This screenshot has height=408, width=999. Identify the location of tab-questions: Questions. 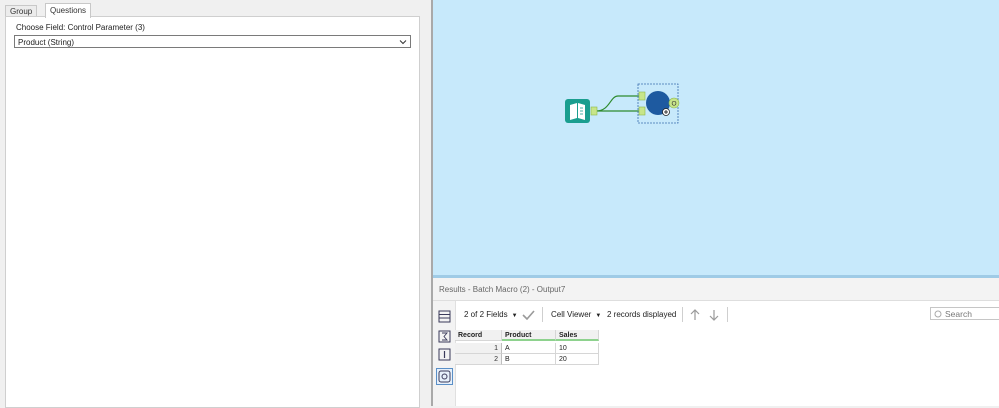
(68, 10).